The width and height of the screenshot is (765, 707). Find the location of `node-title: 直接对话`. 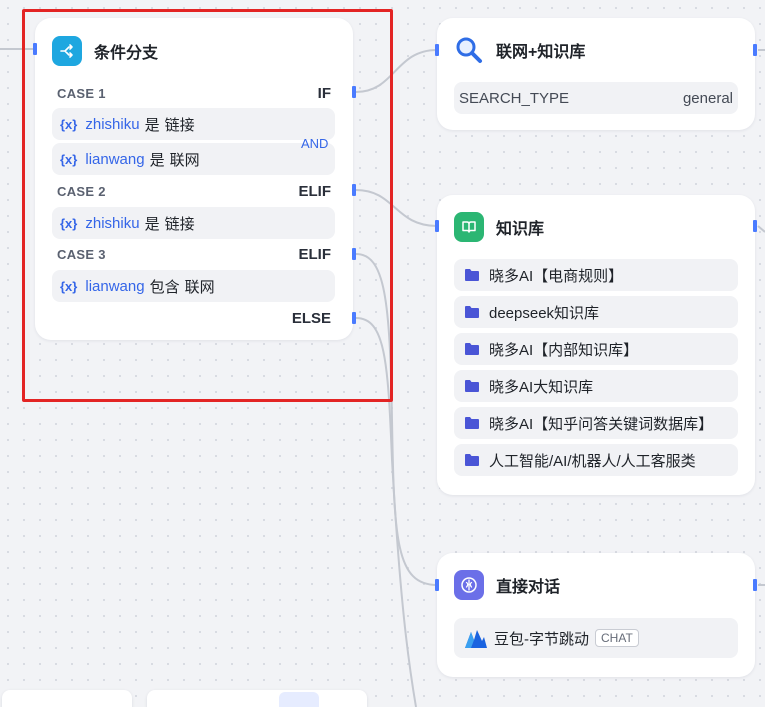

node-title: 直接对话 is located at coordinates (528, 587).